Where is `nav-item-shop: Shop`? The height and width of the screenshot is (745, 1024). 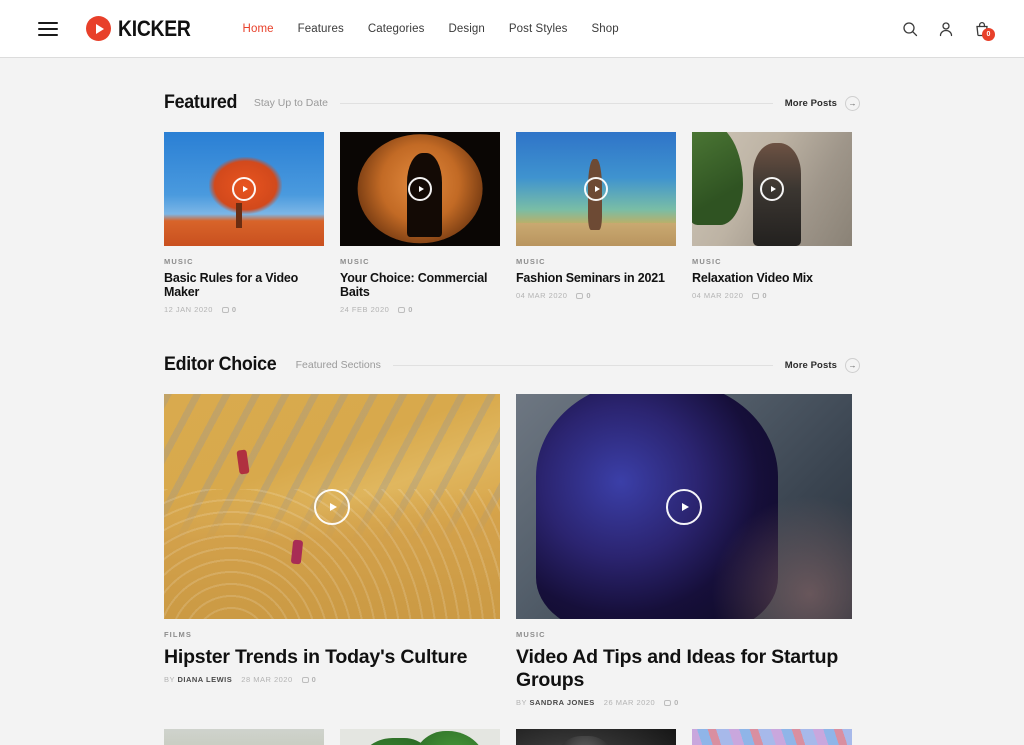
nav-item-shop: Shop is located at coordinates (604, 29).